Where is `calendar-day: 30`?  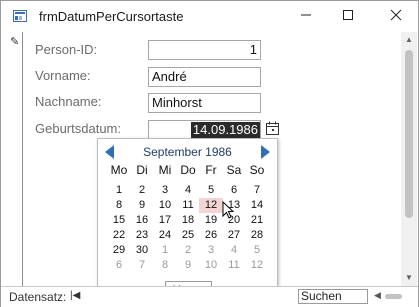
calendar-day: 30 is located at coordinates (142, 250).